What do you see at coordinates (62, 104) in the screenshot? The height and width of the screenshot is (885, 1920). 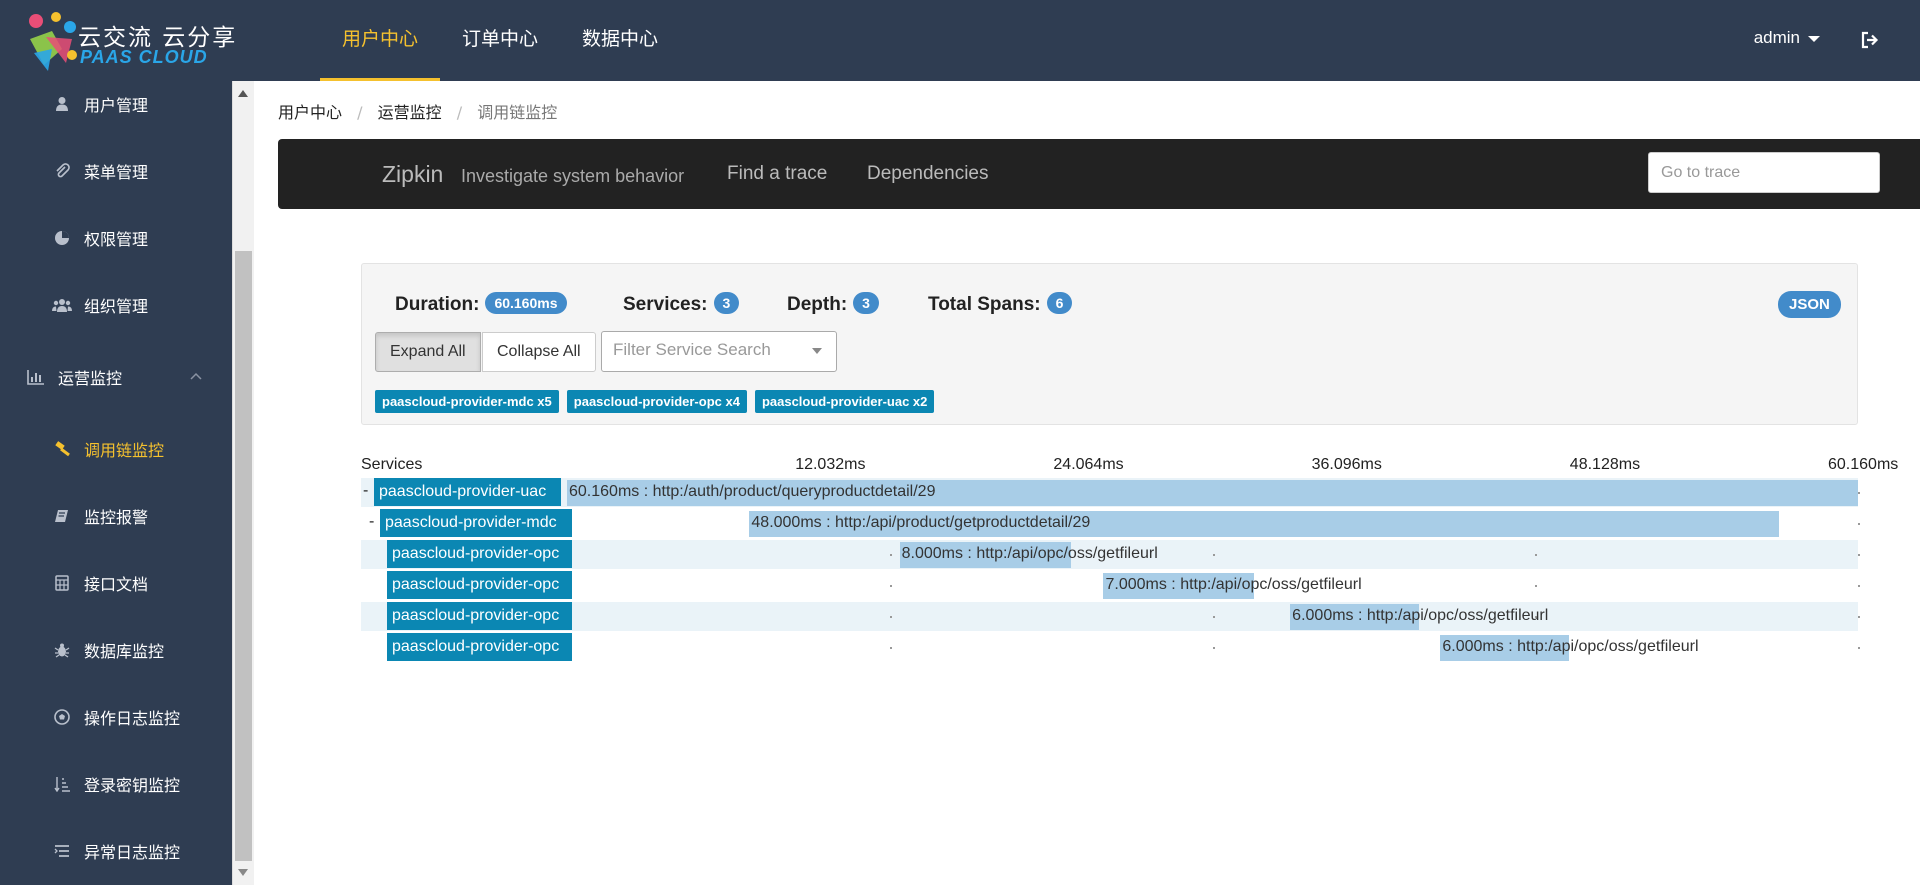 I see `user-icon` at bounding box center [62, 104].